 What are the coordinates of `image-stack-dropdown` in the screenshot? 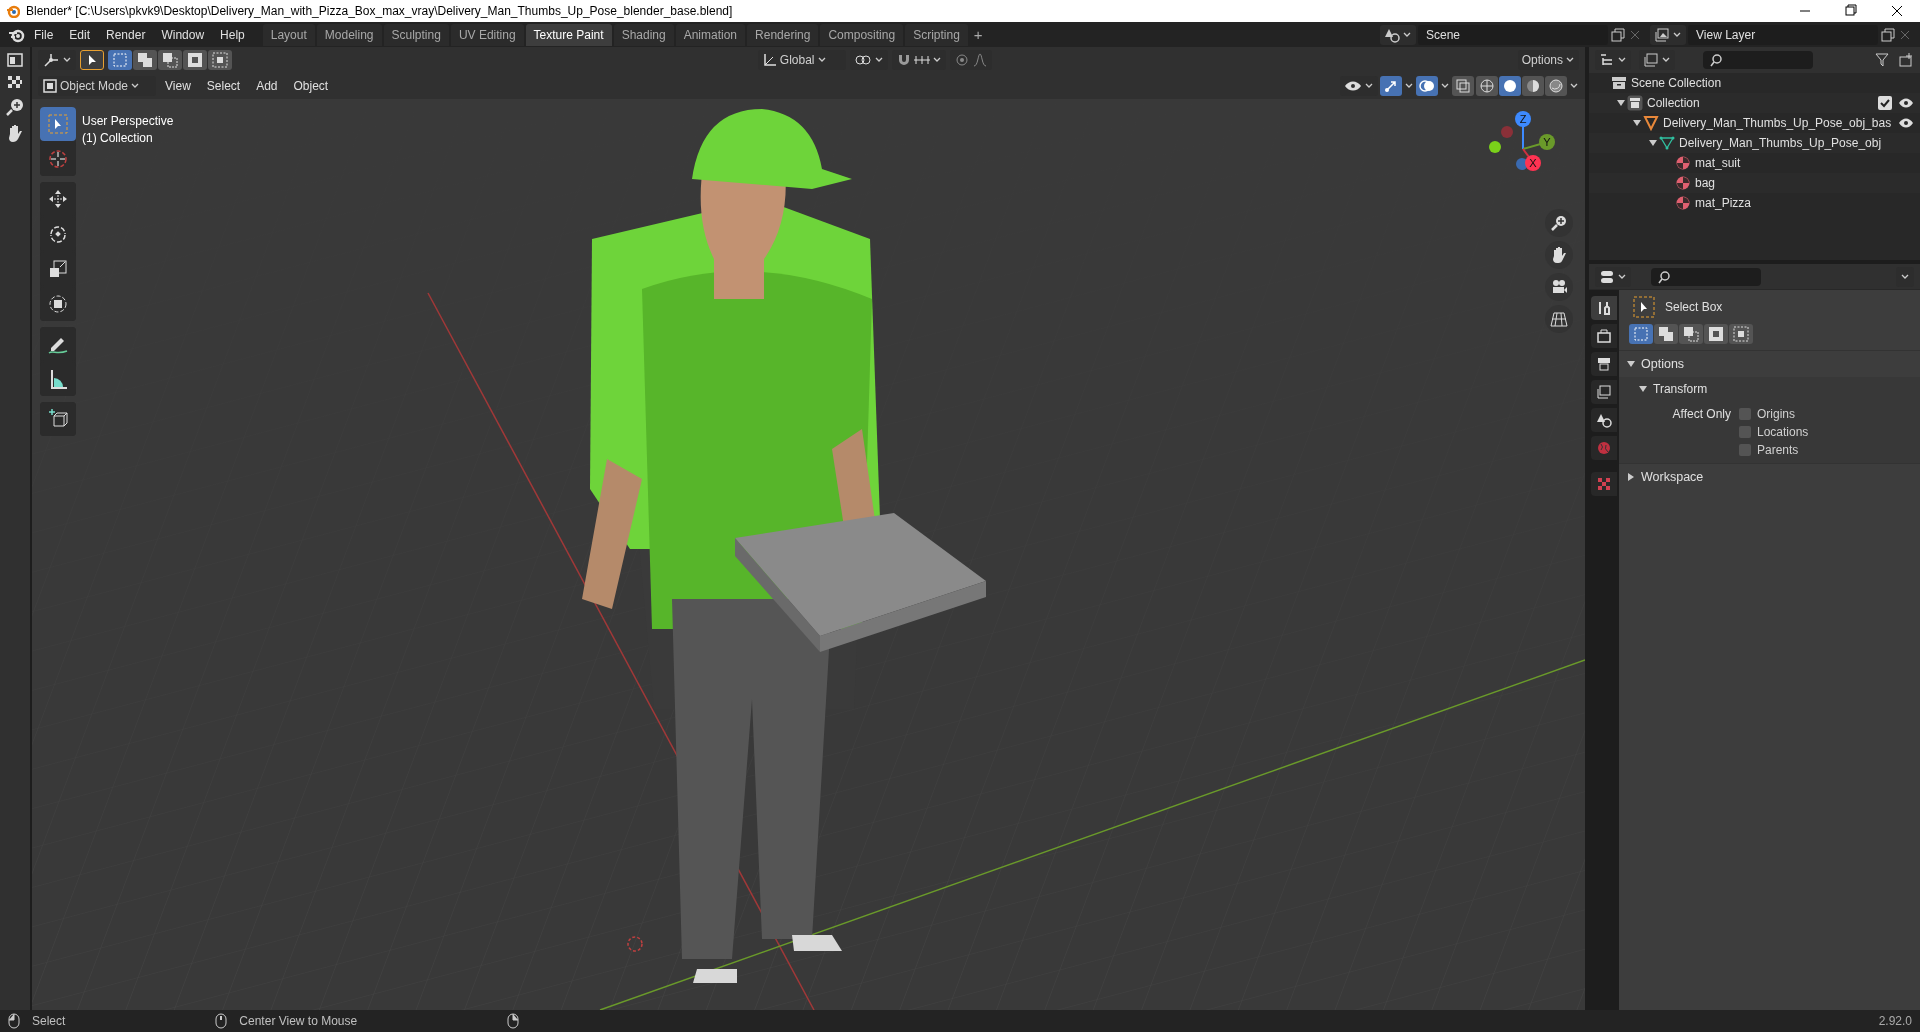 It's located at (1668, 34).